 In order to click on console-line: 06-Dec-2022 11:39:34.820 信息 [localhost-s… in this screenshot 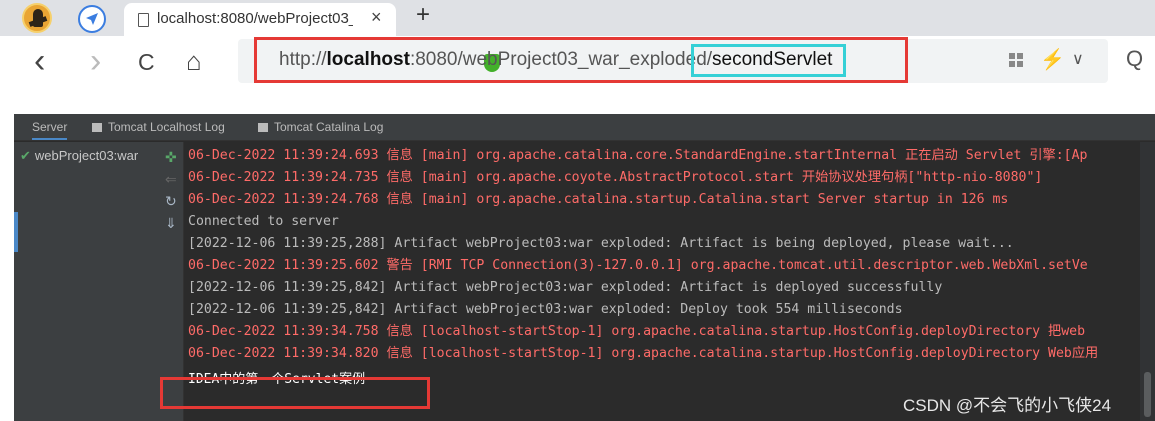, I will do `click(643, 353)`.